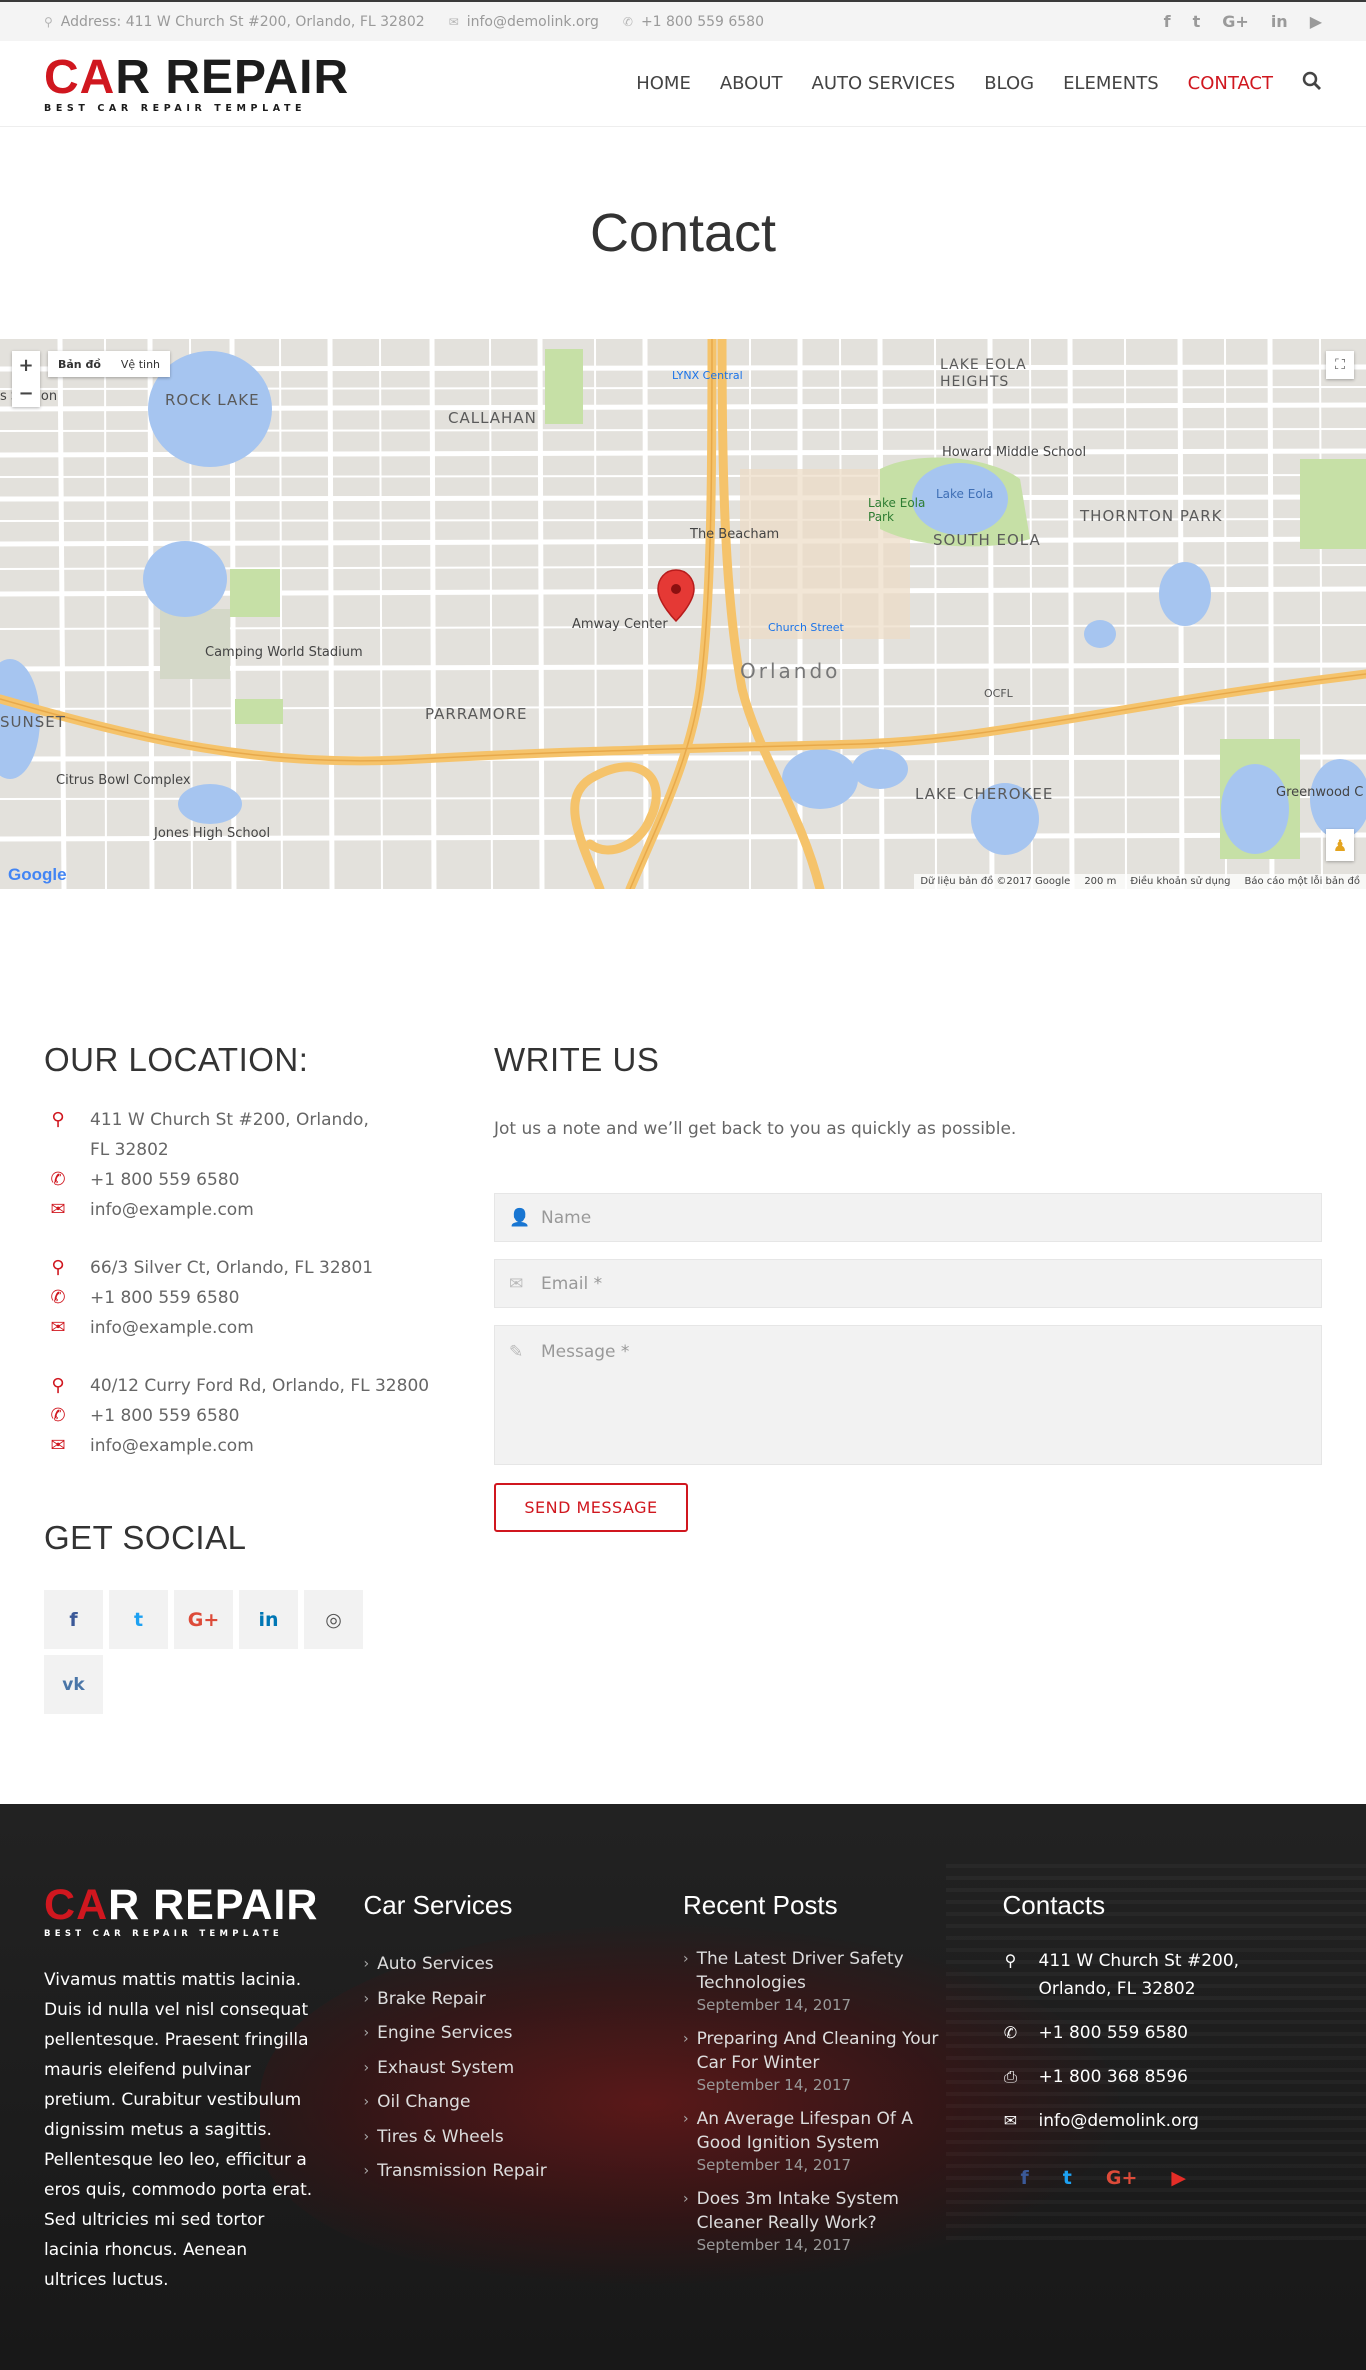 The height and width of the screenshot is (2370, 1366). I want to click on nav-home: HOME, so click(663, 83).